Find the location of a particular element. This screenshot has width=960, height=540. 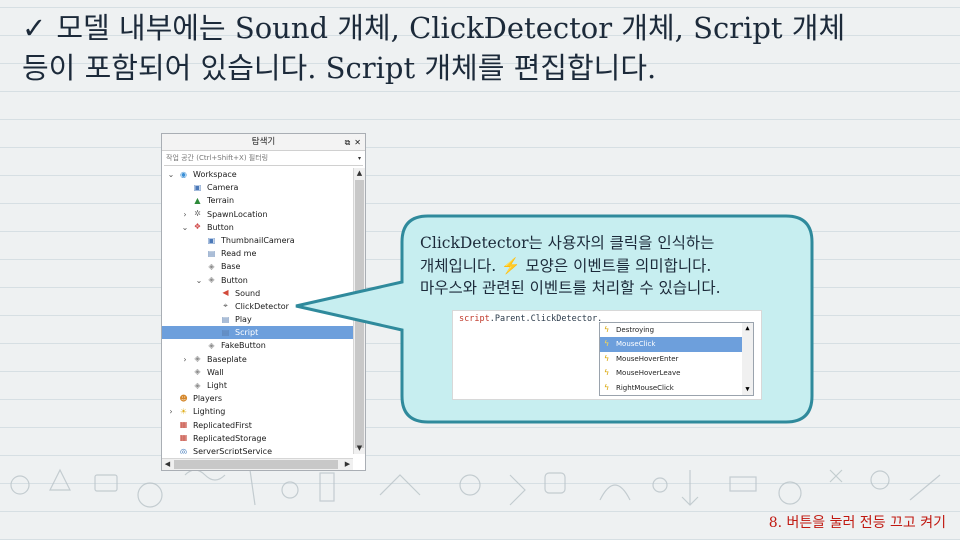

autocomplete-item-label: MouseClick is located at coordinates (636, 344).